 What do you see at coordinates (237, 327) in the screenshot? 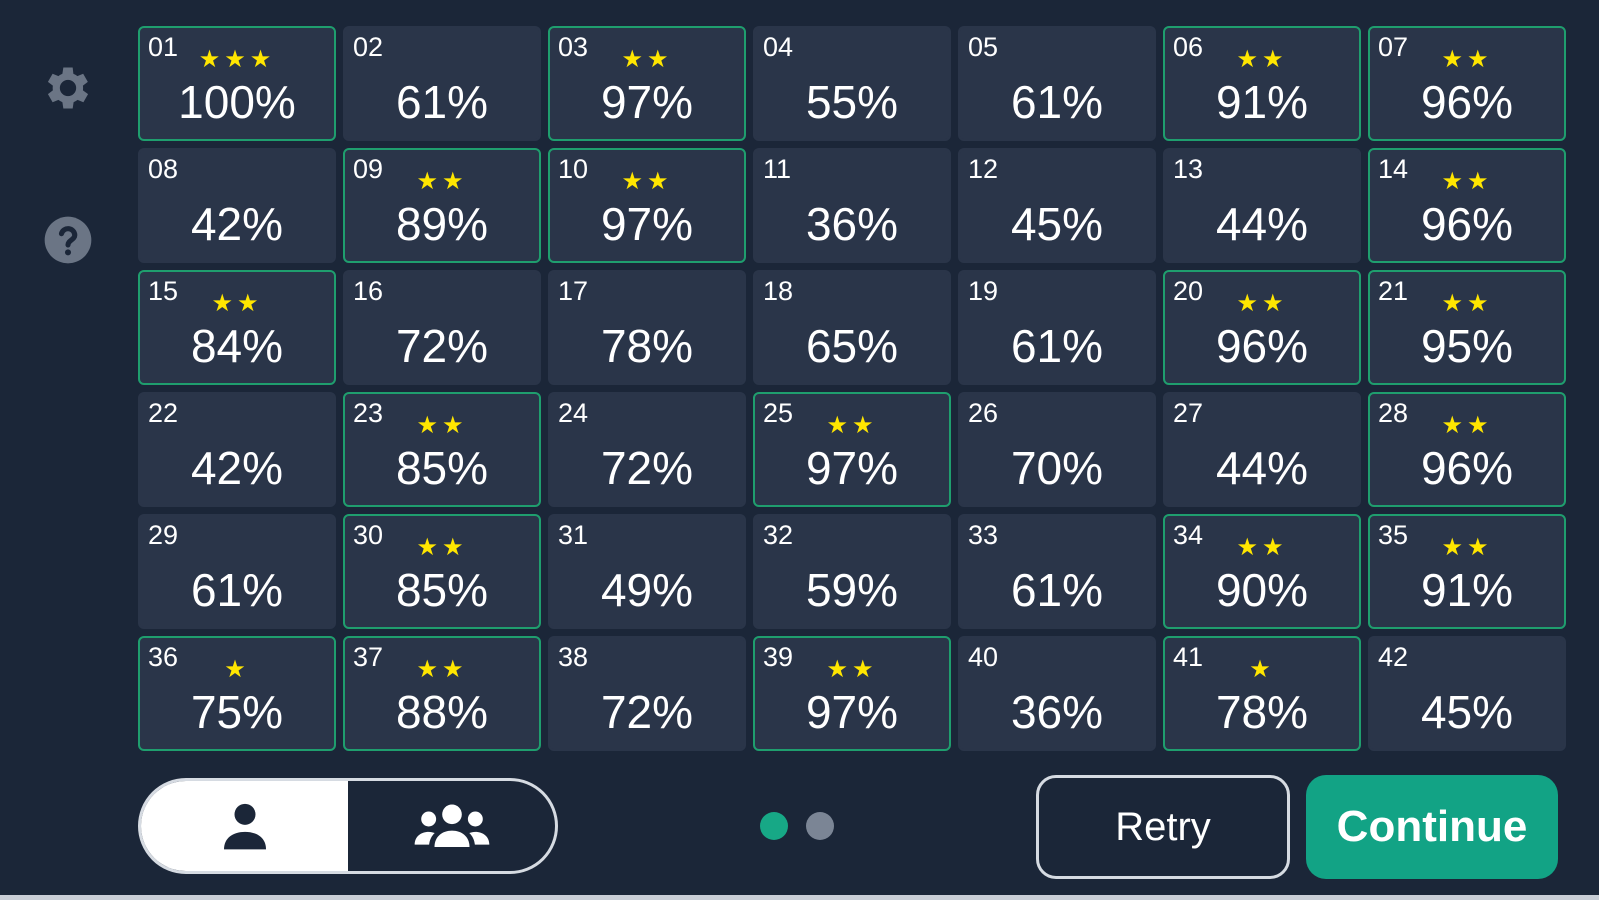
I see `level-tile-15: 15 ★★ 84%` at bounding box center [237, 327].